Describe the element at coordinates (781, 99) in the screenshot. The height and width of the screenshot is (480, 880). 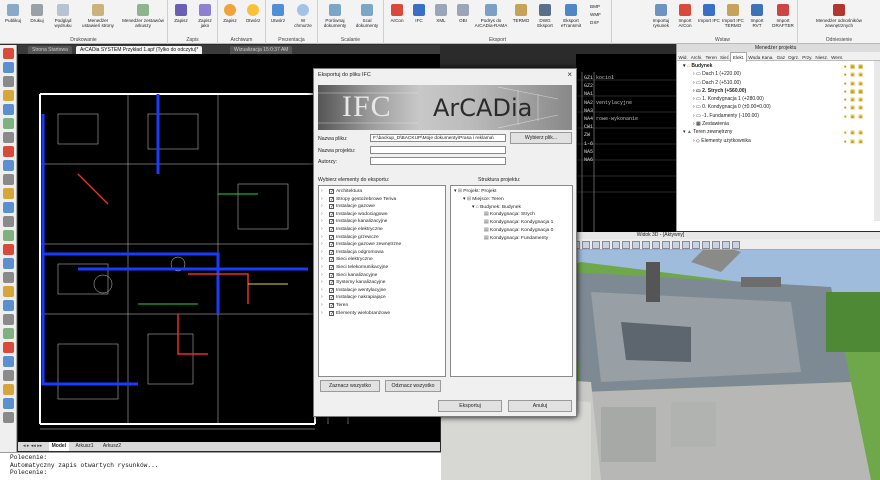
I see `tree-node-floor-1: › ▭ 1. Kondygnacja 1 (+280.00) ● ▣ ▣` at that location.